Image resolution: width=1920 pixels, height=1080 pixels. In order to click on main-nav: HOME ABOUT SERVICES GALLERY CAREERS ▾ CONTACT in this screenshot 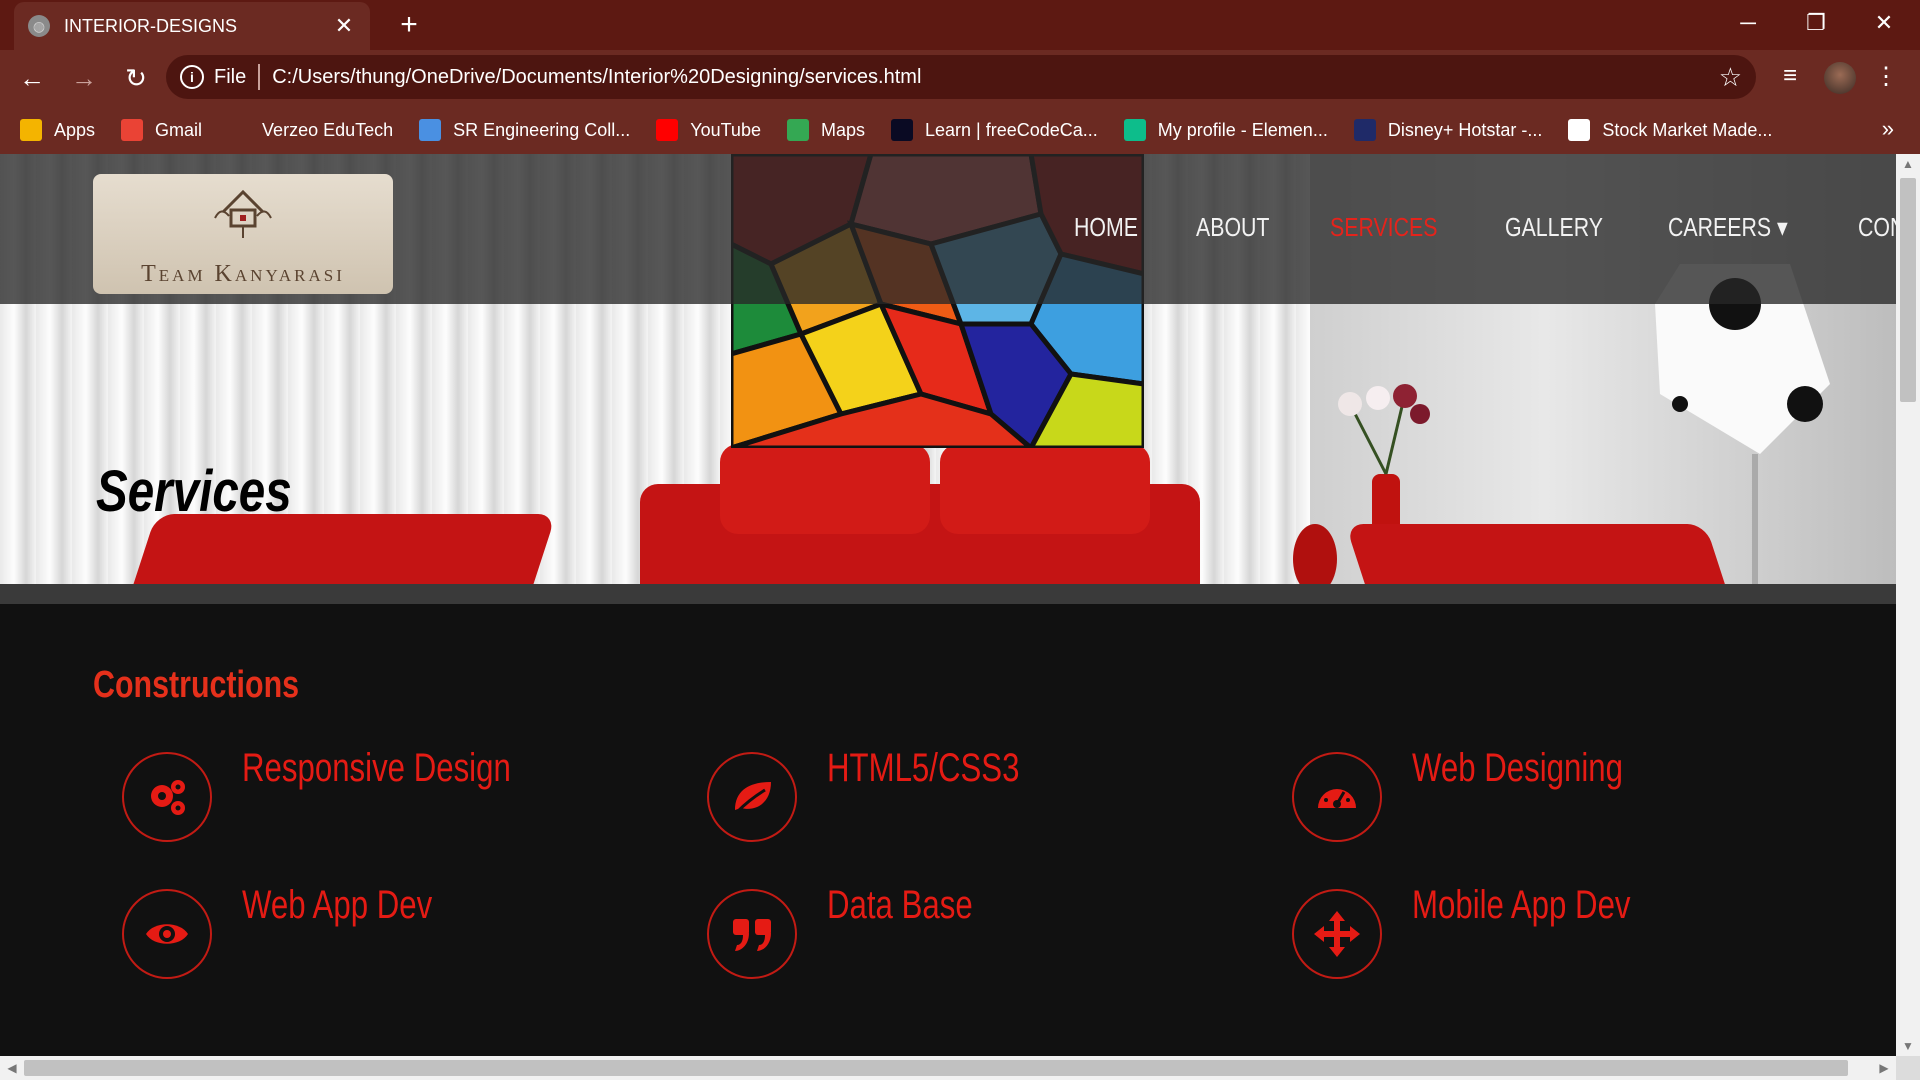, I will do `click(1485, 227)`.